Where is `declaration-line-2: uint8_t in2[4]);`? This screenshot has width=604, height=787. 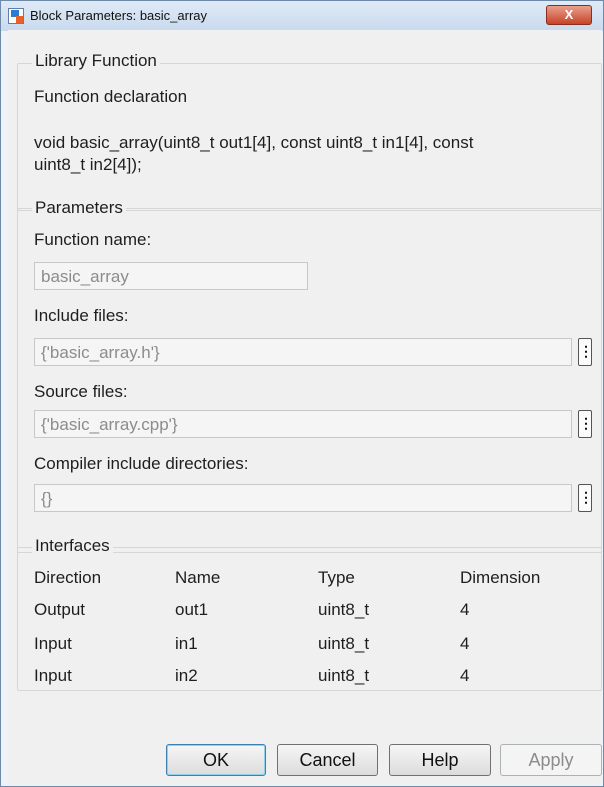 declaration-line-2: uint8_t in2[4]); is located at coordinates (88, 164).